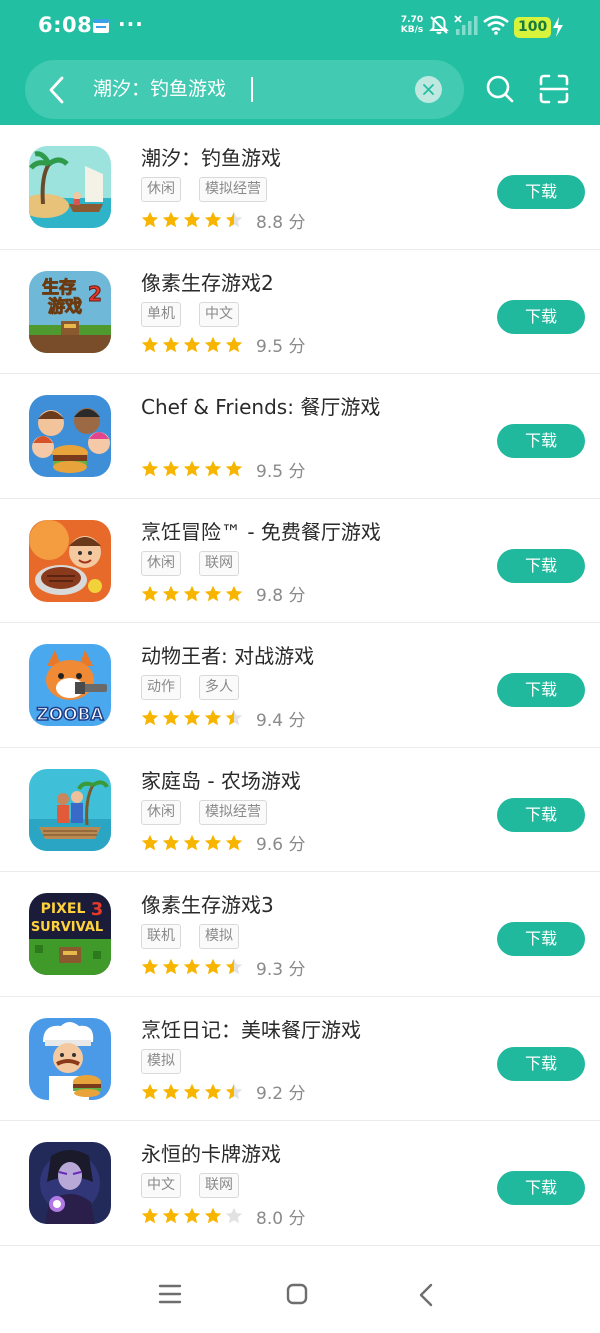 Image resolution: width=600 pixels, height=1333 pixels. Describe the element at coordinates (227, 654) in the screenshot. I see `app-title: 动物王者: 对战游戏` at that location.